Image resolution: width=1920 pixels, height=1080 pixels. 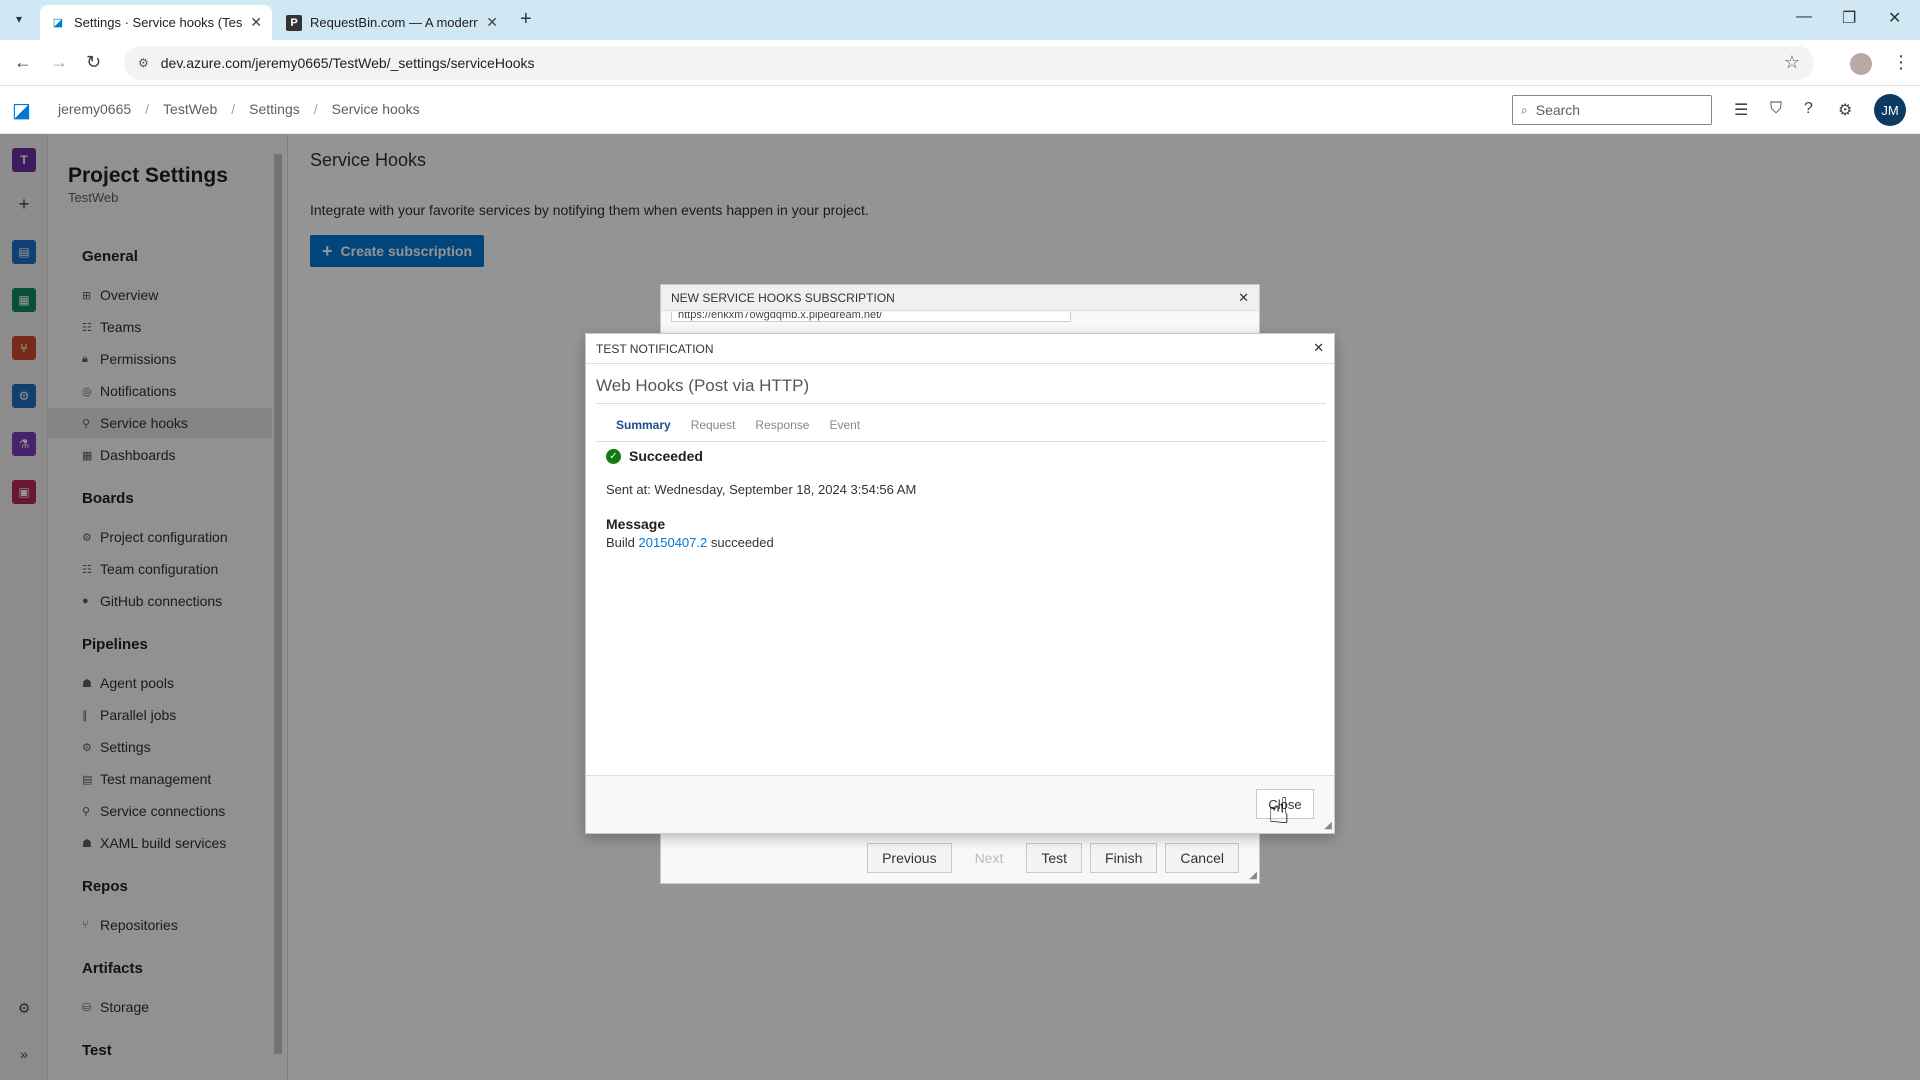 I want to click on dialog-footer: Previous Next Test Finish Cancel, so click(x=960, y=858).